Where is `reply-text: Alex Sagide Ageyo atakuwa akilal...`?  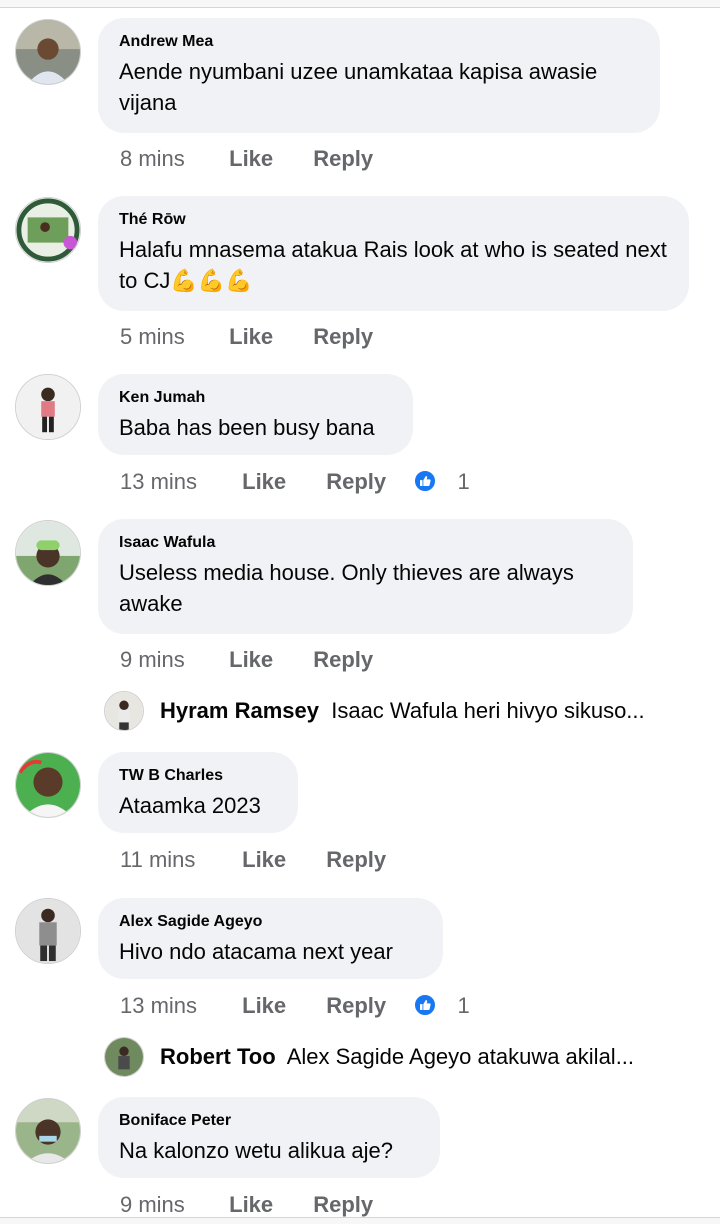
reply-text: Alex Sagide Ageyo atakuwa akilal... is located at coordinates (460, 1056).